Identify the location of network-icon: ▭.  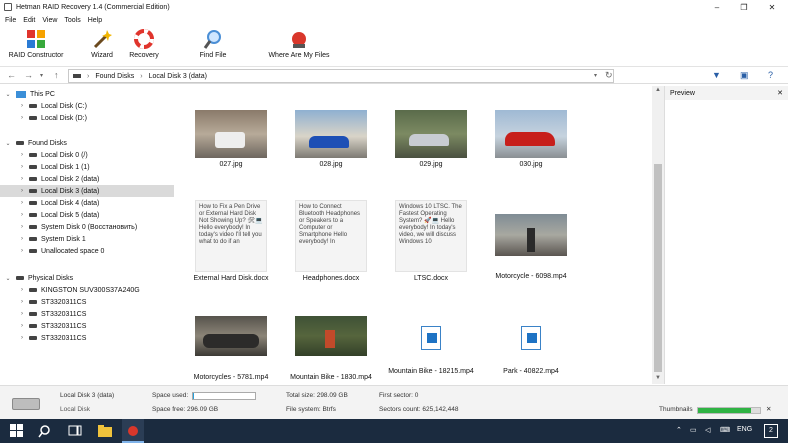
(693, 430).